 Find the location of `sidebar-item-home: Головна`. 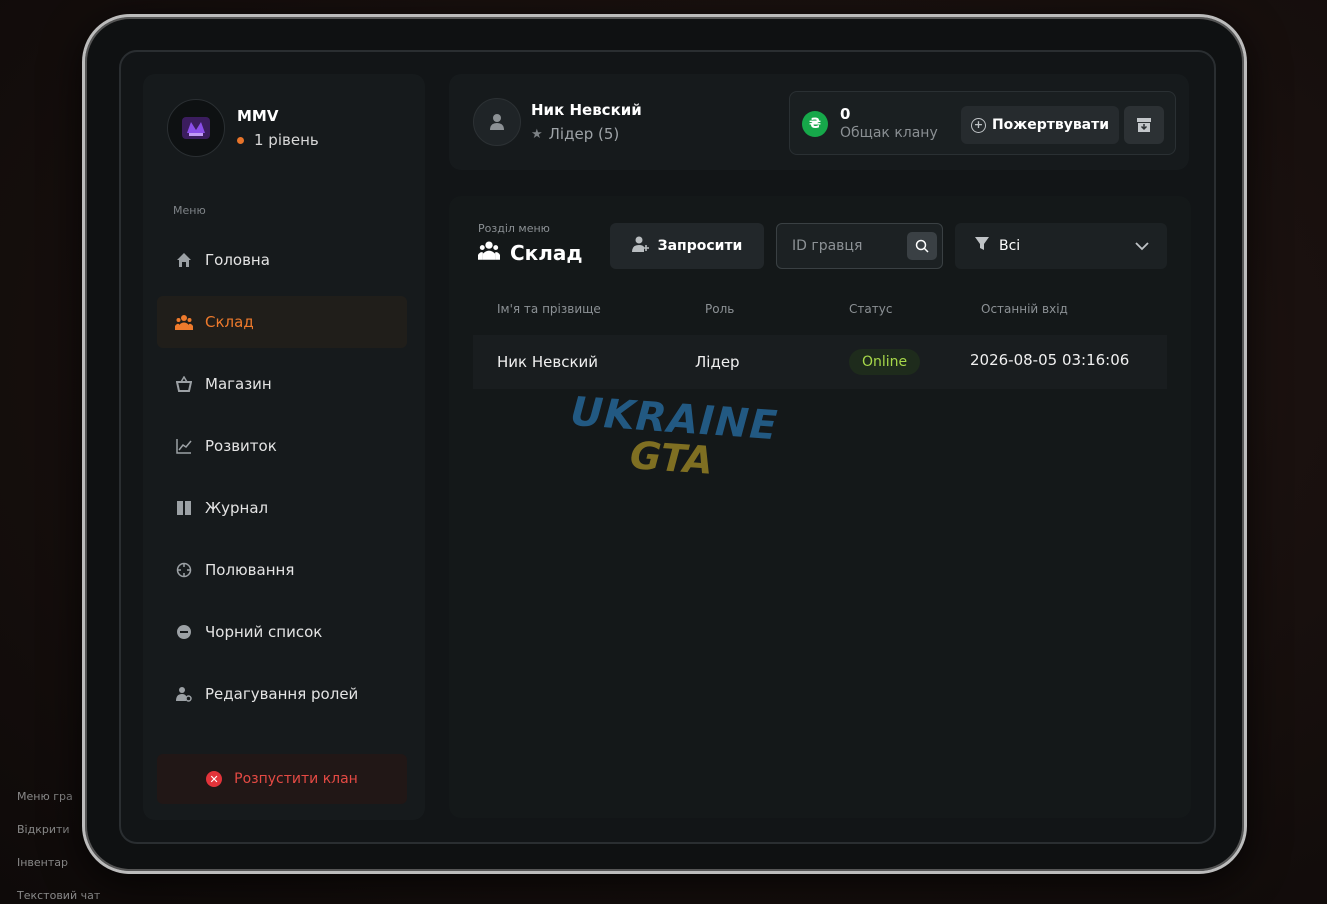

sidebar-item-home: Головна is located at coordinates (282, 260).